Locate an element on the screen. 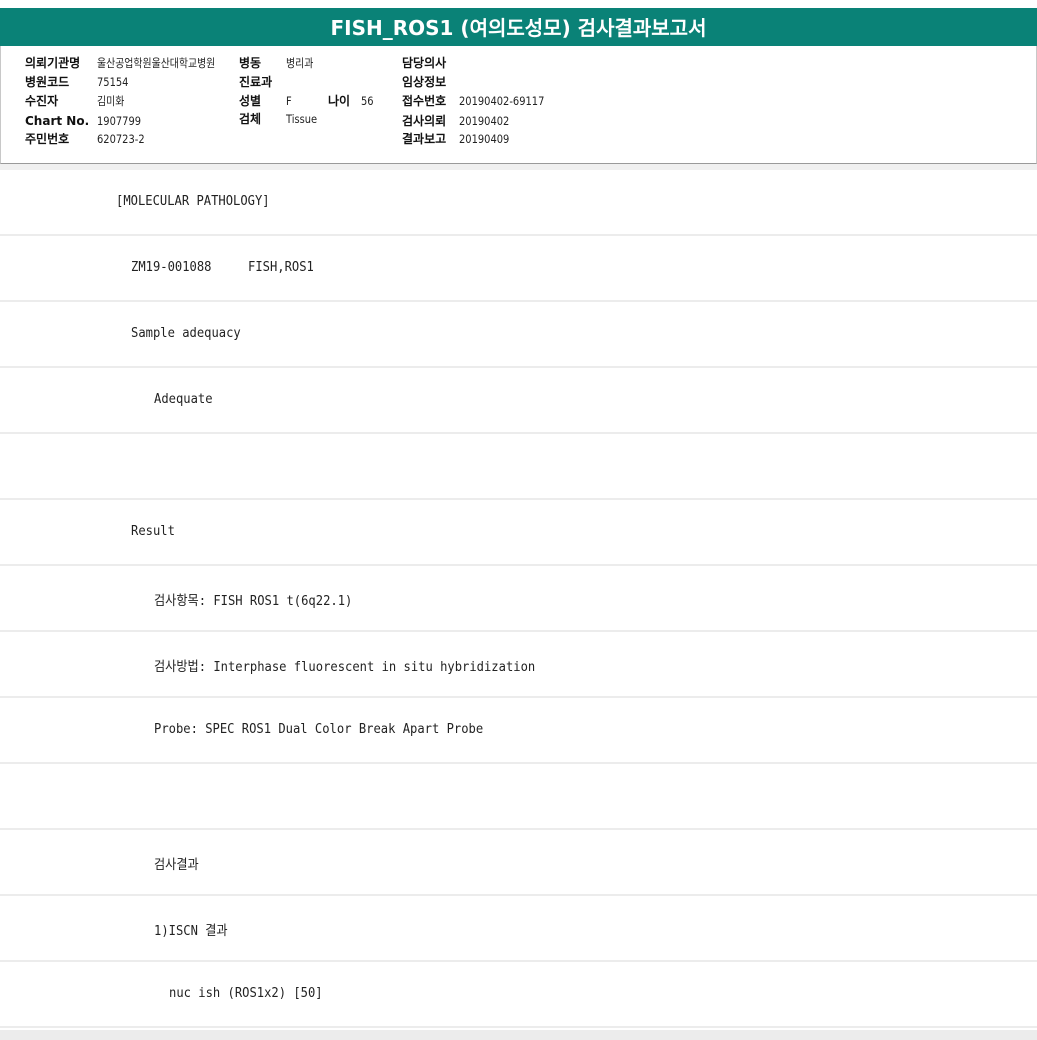  age-label: 나이 is located at coordinates (339, 101).